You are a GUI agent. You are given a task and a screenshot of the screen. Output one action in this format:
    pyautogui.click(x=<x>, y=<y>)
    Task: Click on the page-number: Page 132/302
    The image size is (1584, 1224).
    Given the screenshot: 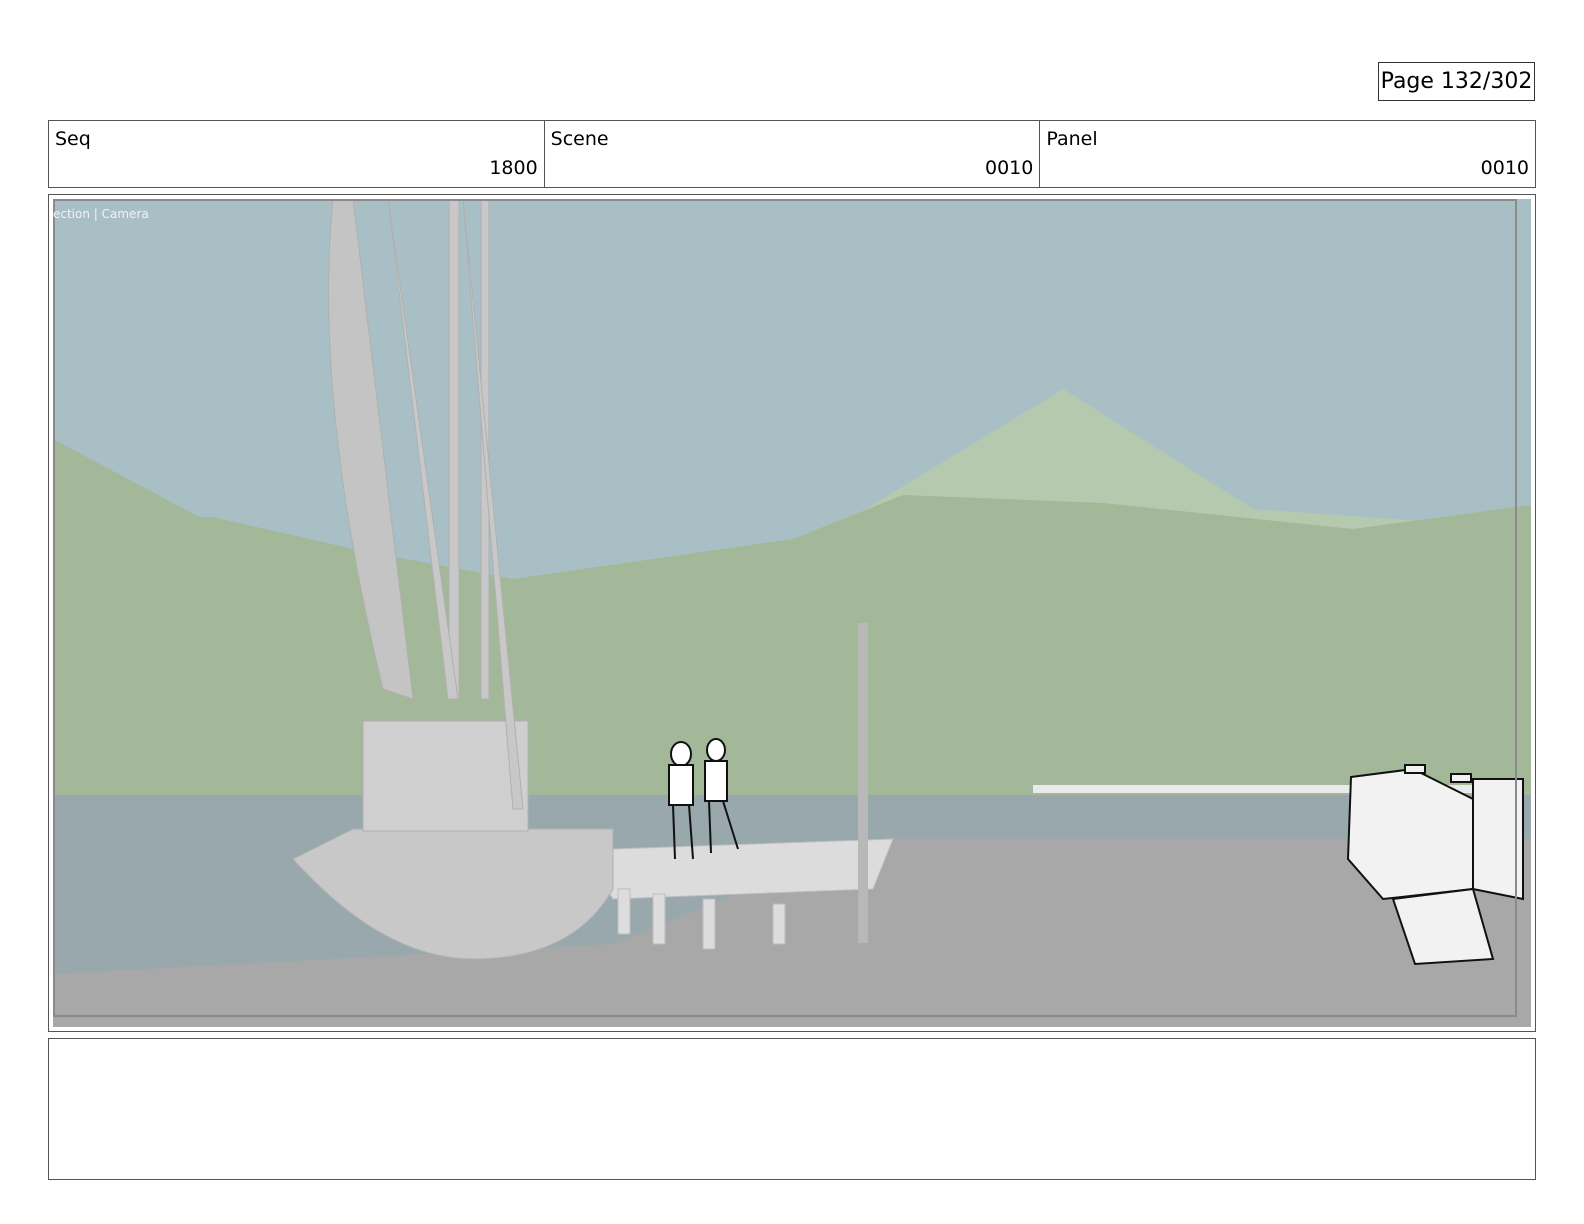 What is the action you would take?
    pyautogui.click(x=1456, y=81)
    